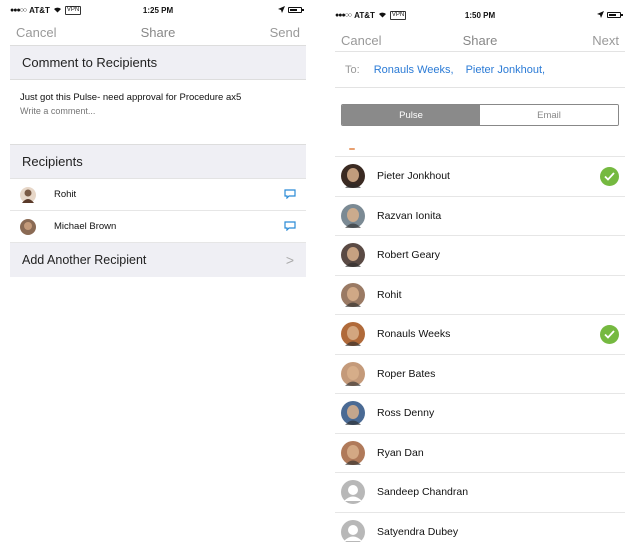 This screenshot has width=625, height=542. Describe the element at coordinates (418, 531) in the screenshot. I see `contact-name: Satyendra Dubey` at that location.